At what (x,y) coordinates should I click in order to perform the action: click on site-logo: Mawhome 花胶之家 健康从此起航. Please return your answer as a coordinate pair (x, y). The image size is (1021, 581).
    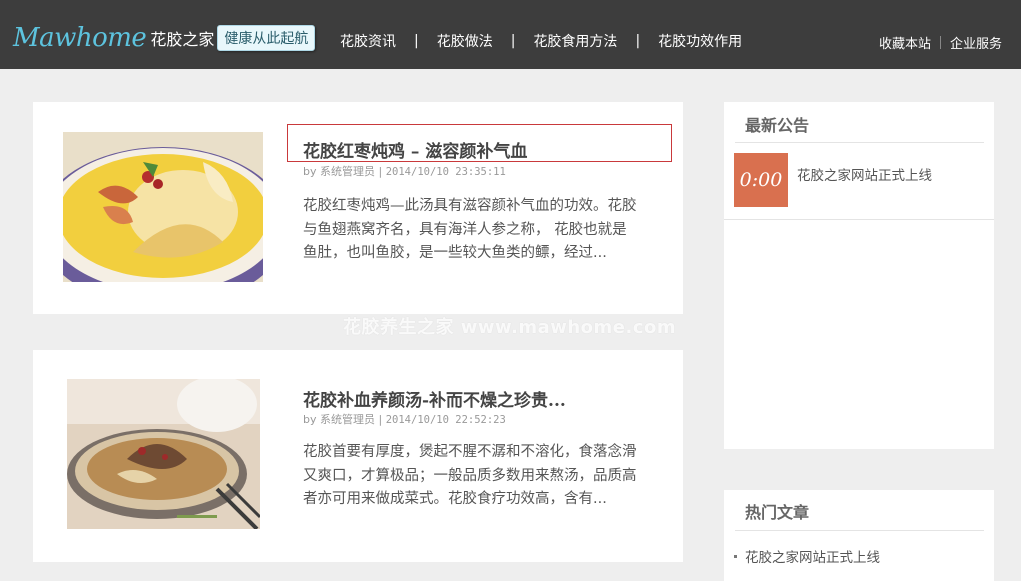
    Looking at the image, I should click on (164, 38).